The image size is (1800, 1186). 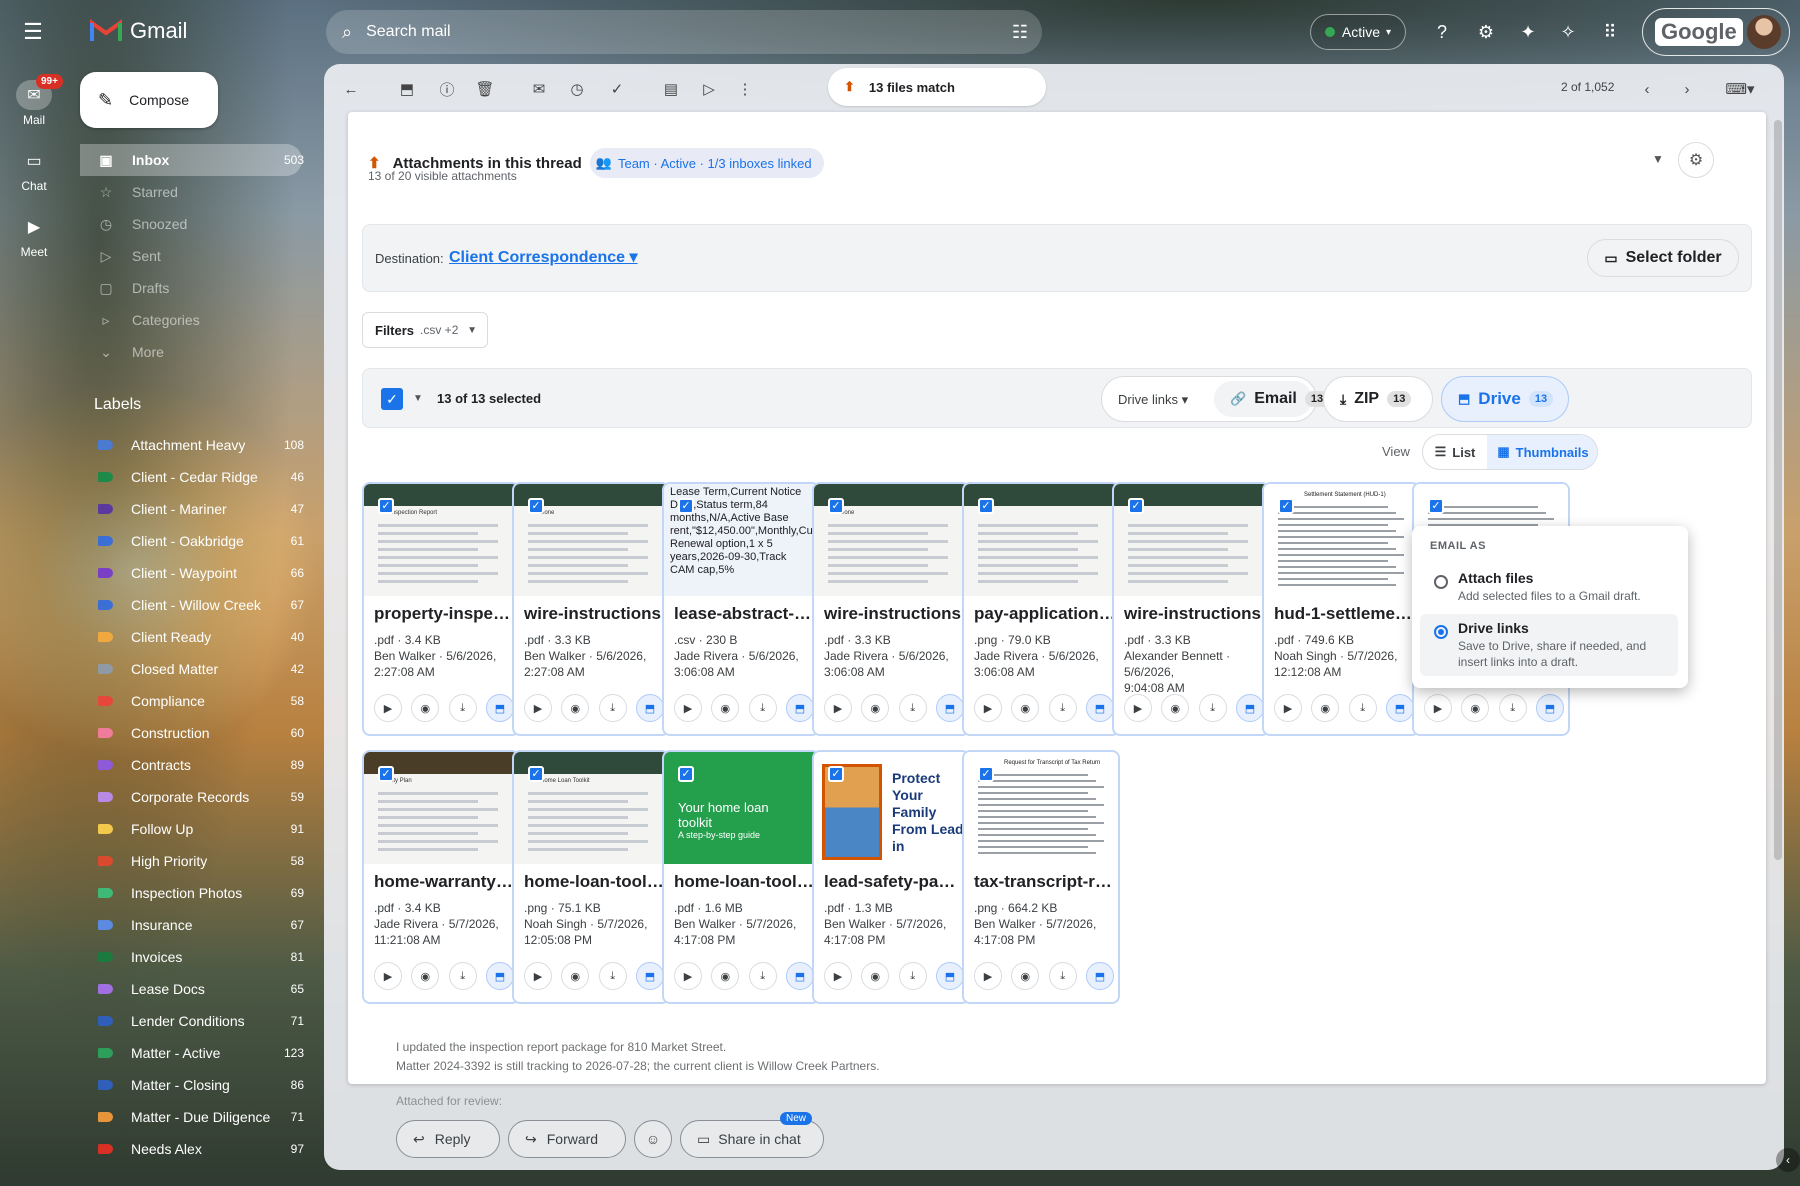 I want to click on select-folder-button: ▭ Select folder, so click(x=1663, y=258).